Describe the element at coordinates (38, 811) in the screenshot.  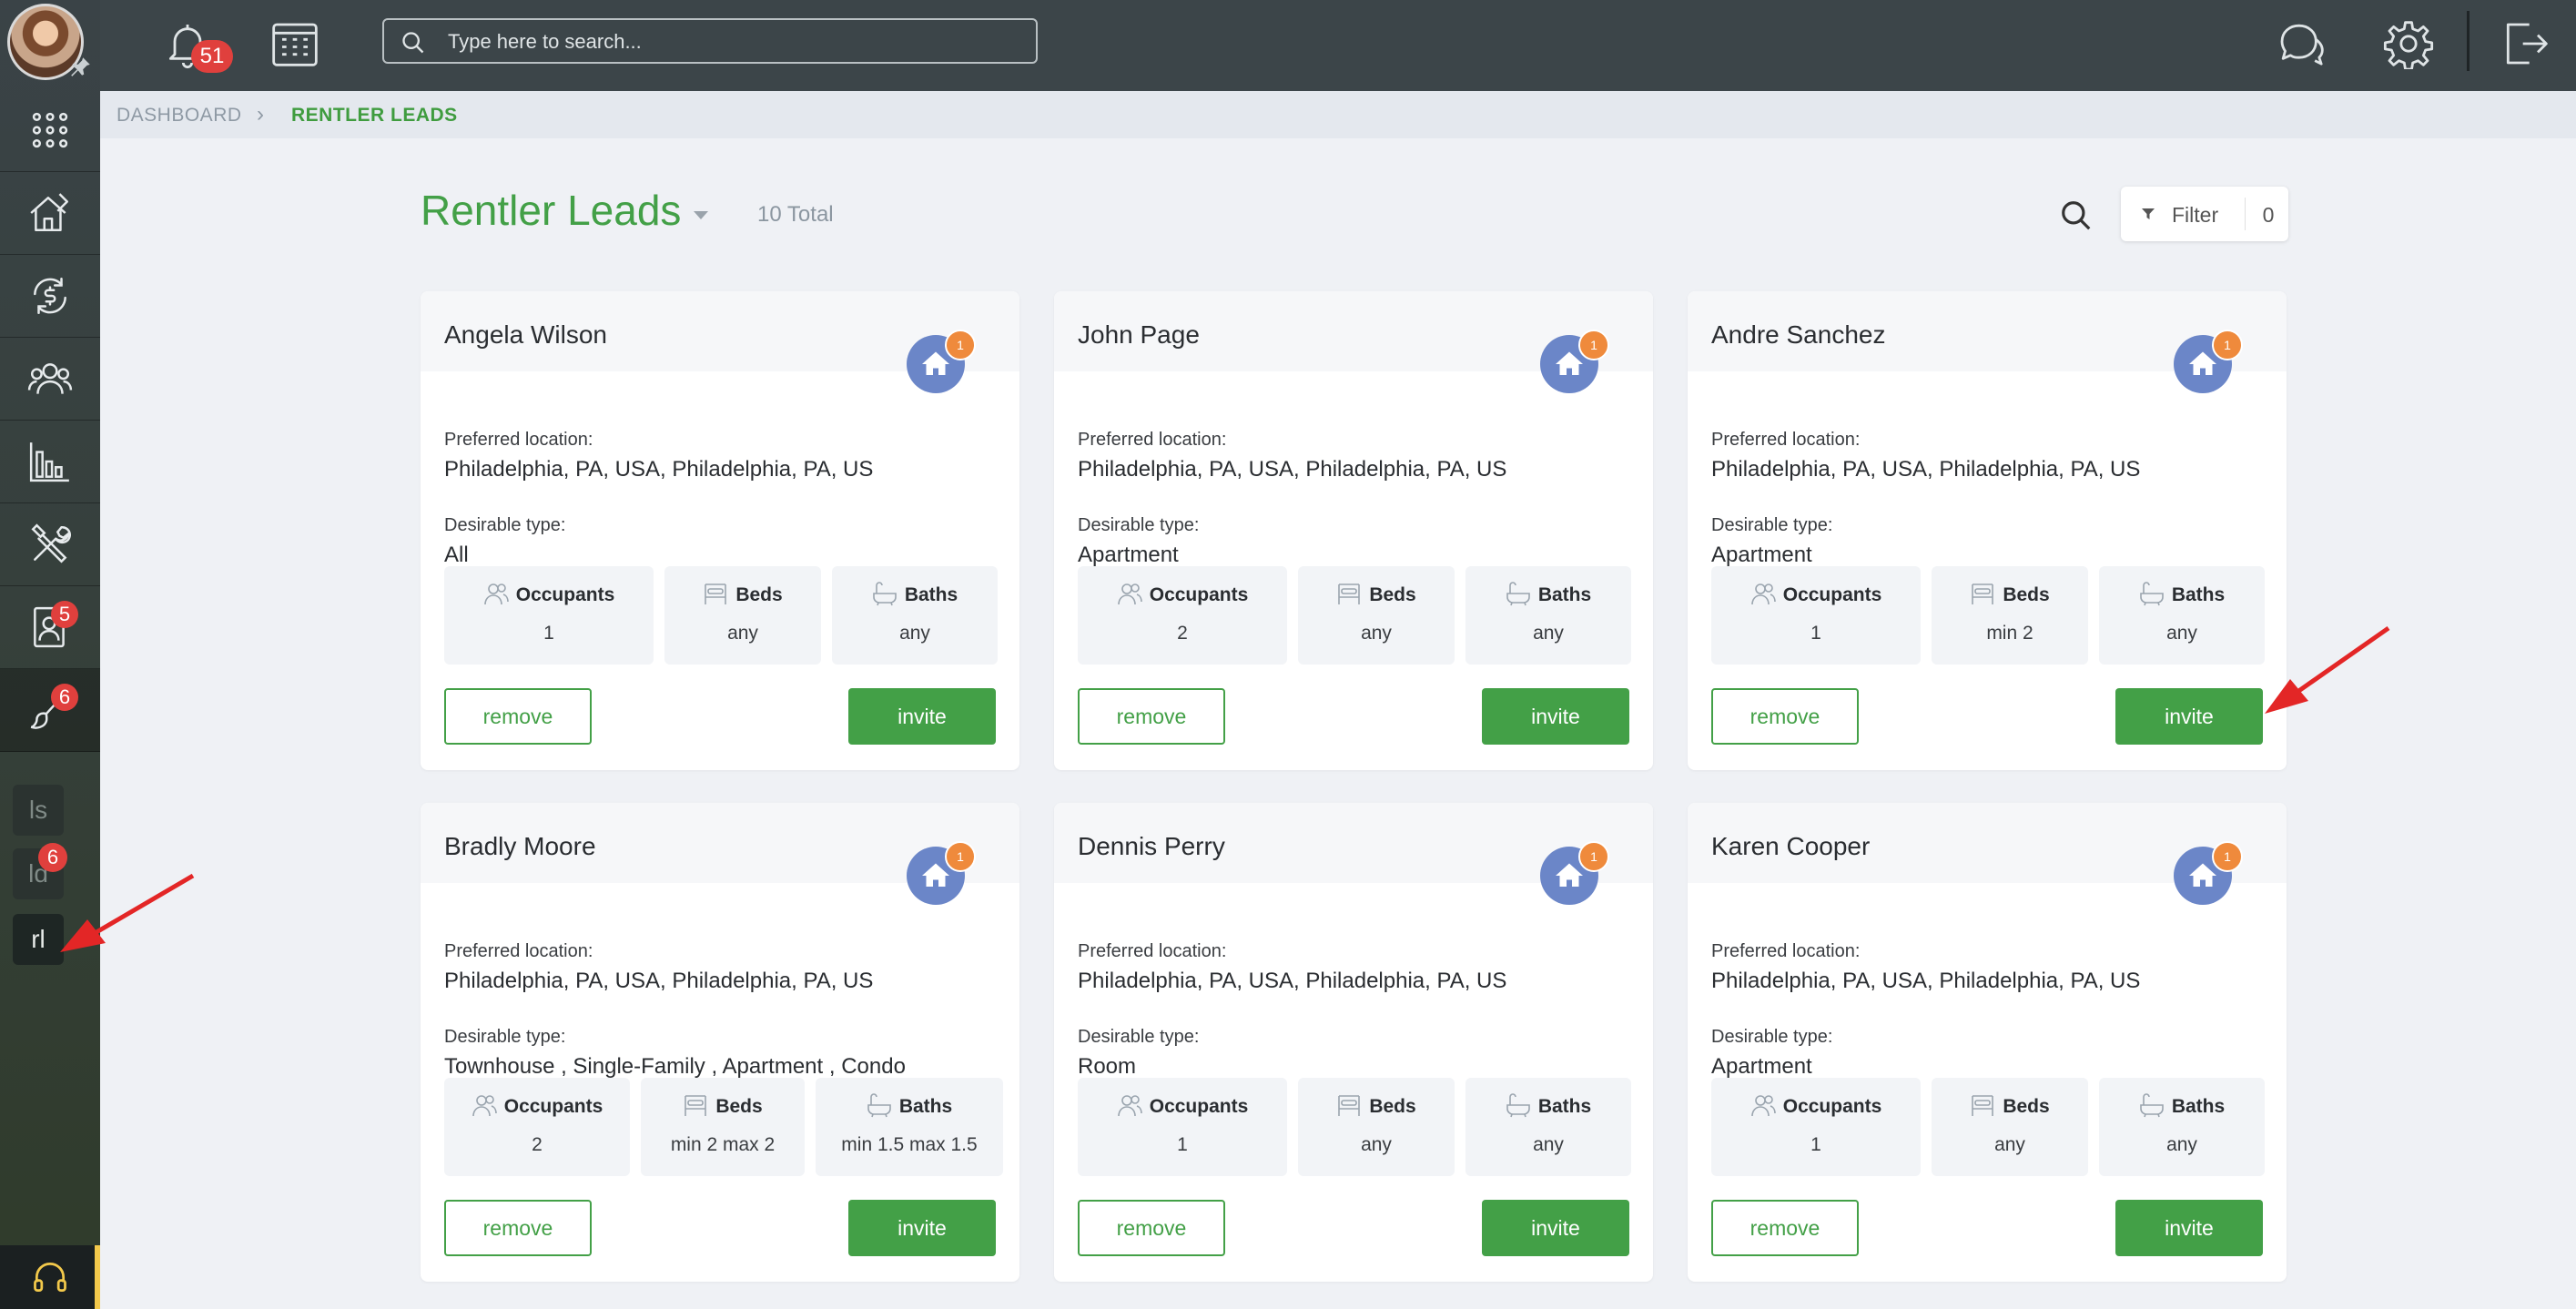
I see `mini-item-ls: ls` at that location.